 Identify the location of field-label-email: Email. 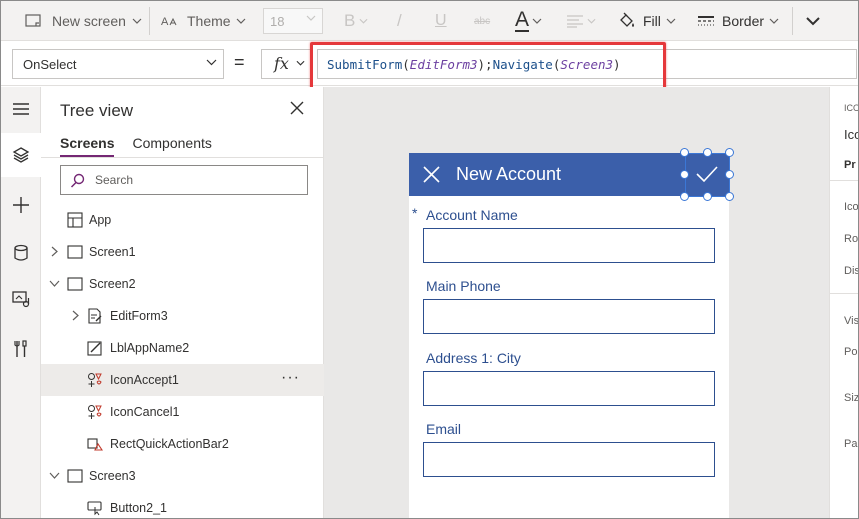
(444, 429).